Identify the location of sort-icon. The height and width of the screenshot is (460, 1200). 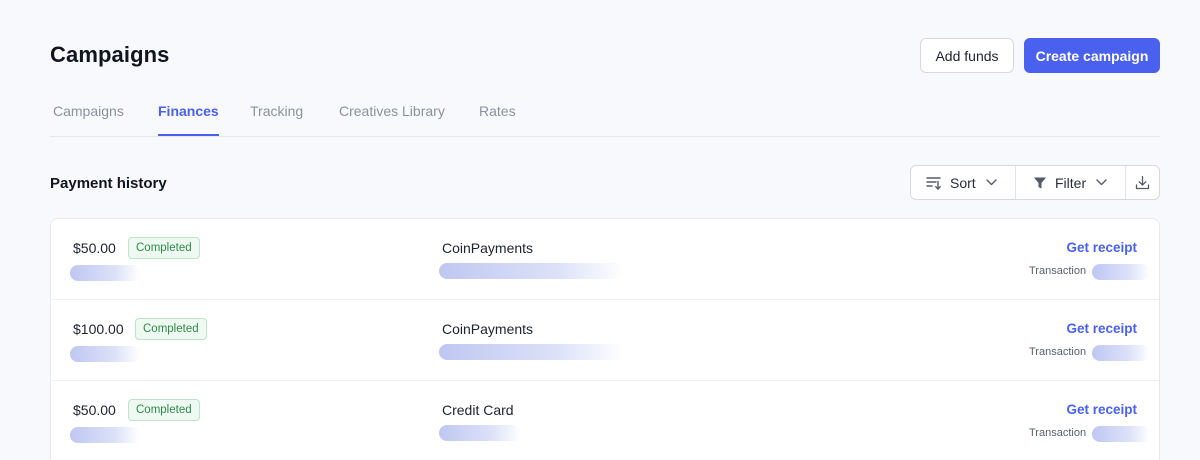
(934, 183).